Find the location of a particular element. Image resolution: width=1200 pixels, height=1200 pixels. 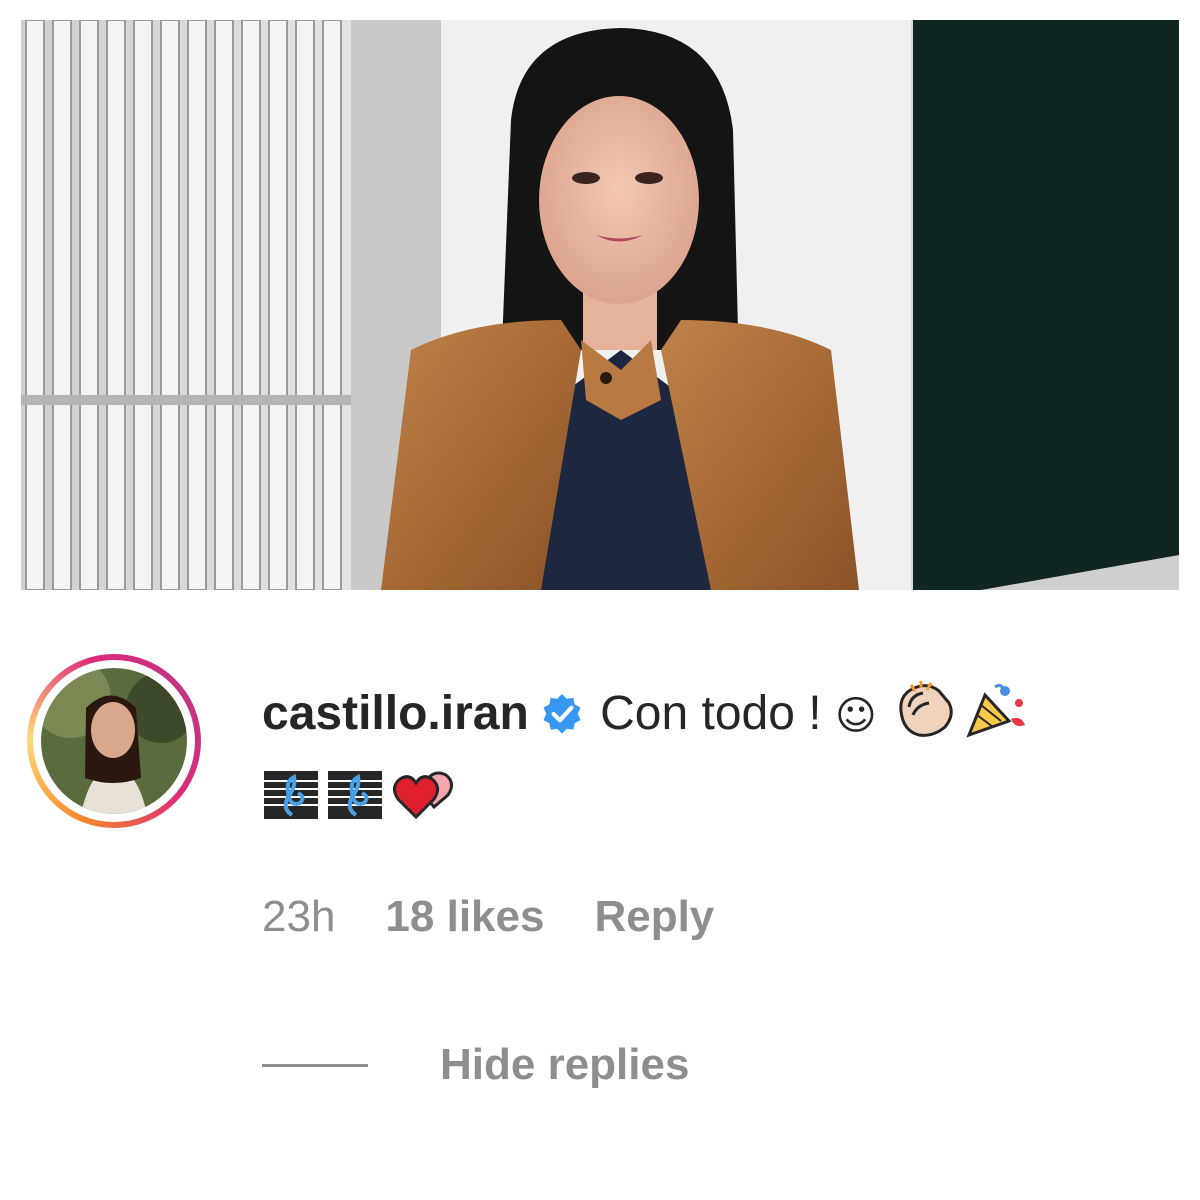

avatar is located at coordinates (114, 741).